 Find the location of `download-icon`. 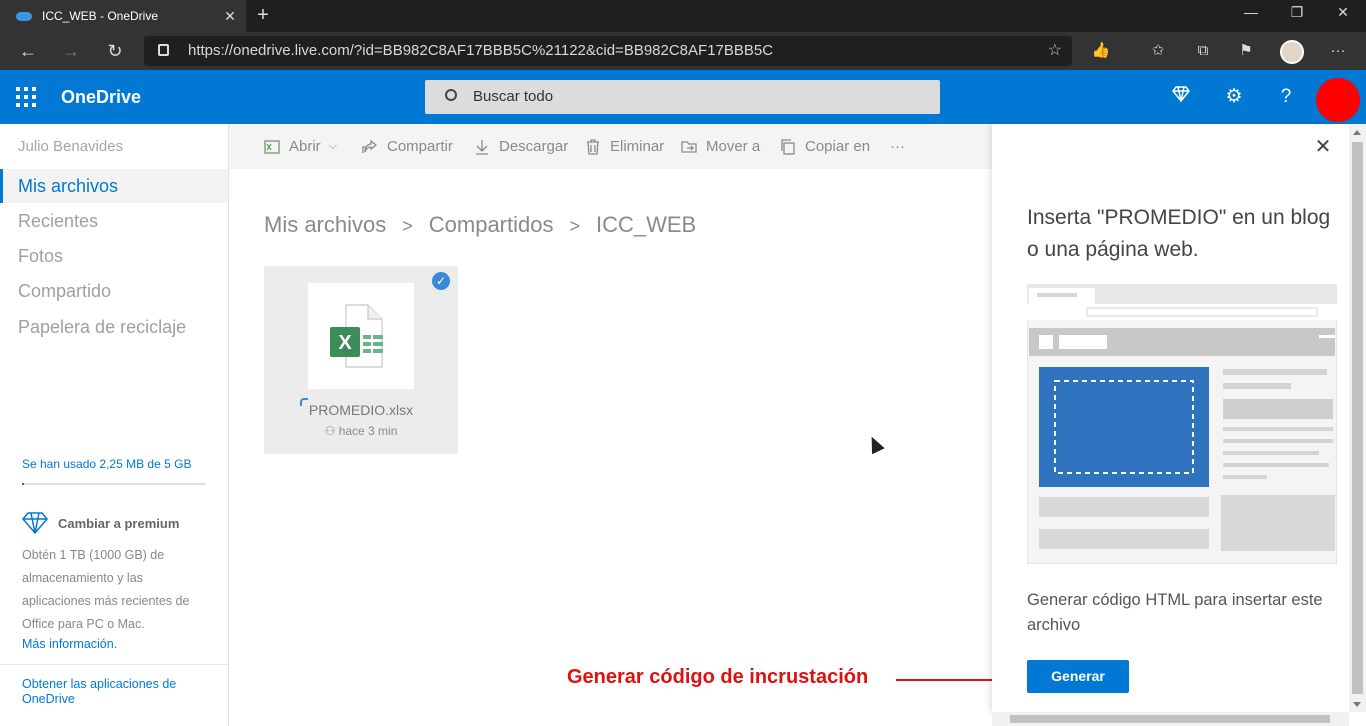

download-icon is located at coordinates (482, 147).